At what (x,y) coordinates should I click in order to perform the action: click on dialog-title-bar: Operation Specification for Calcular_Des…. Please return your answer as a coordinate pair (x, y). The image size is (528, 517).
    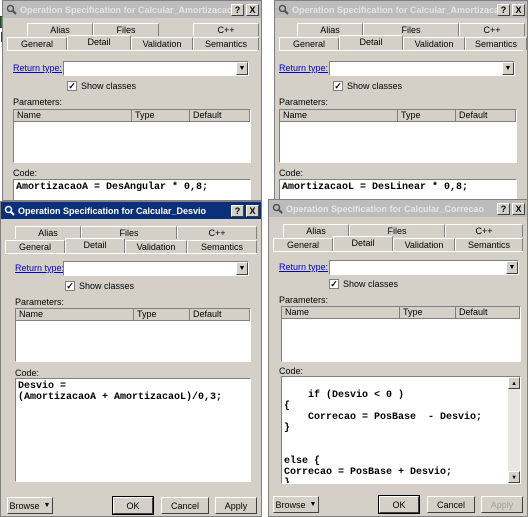
    Looking at the image, I should click on (131, 210).